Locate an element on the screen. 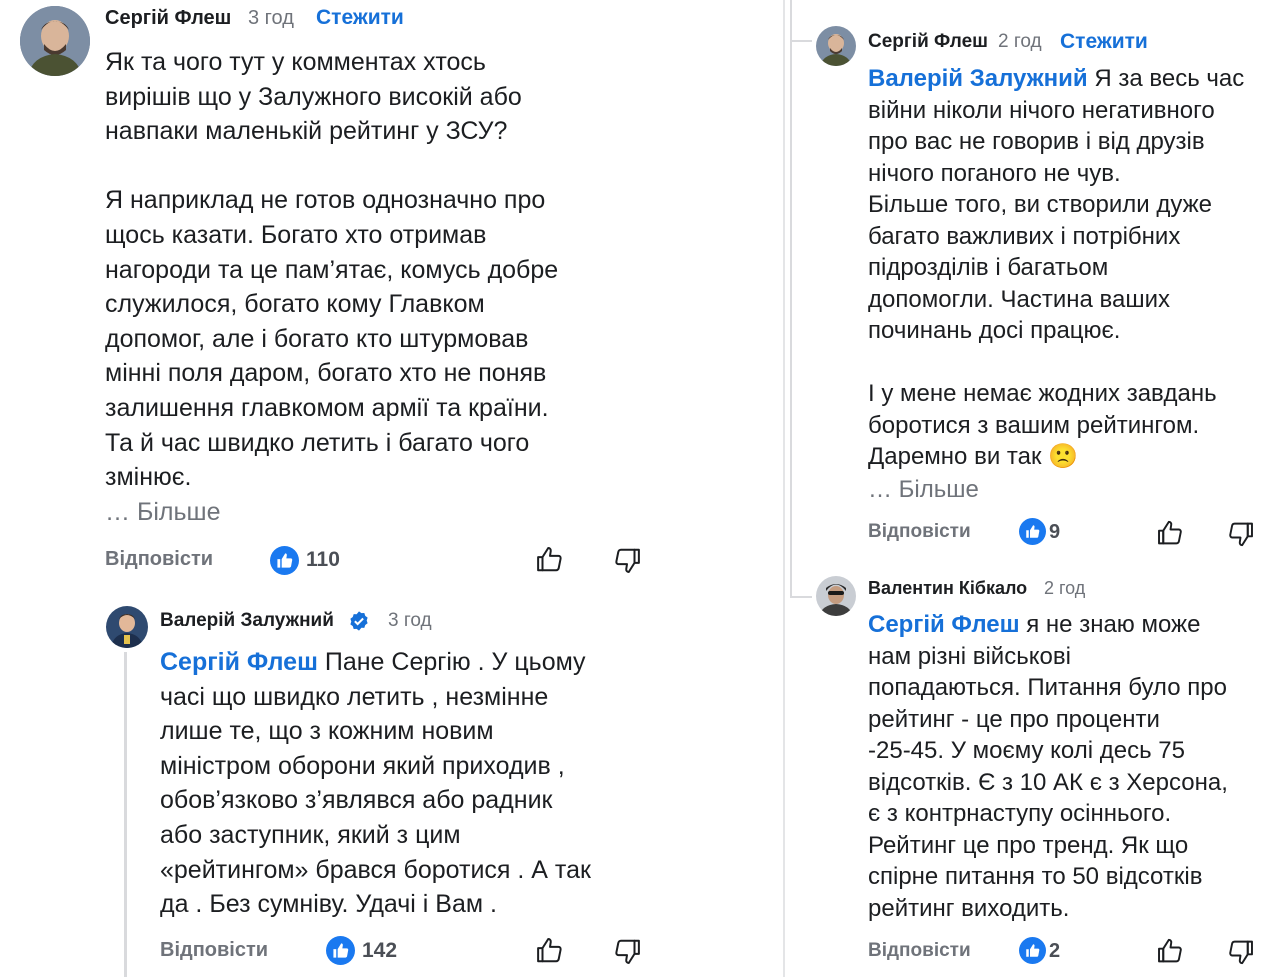  like-count: 110 is located at coordinates (323, 560).